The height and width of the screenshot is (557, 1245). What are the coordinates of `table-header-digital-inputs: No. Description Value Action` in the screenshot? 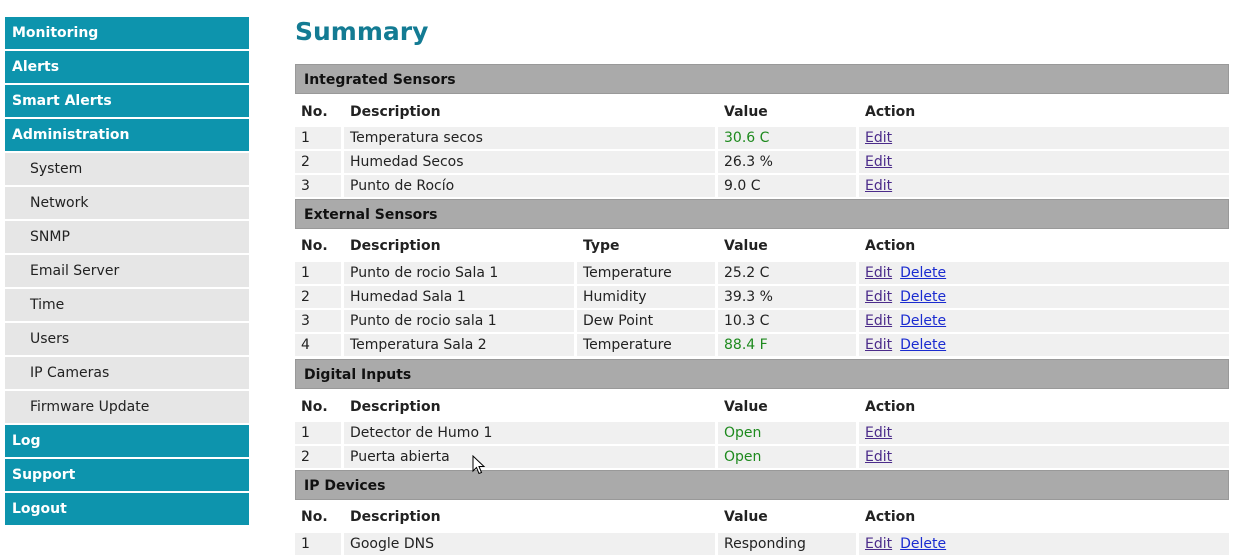 It's located at (762, 407).